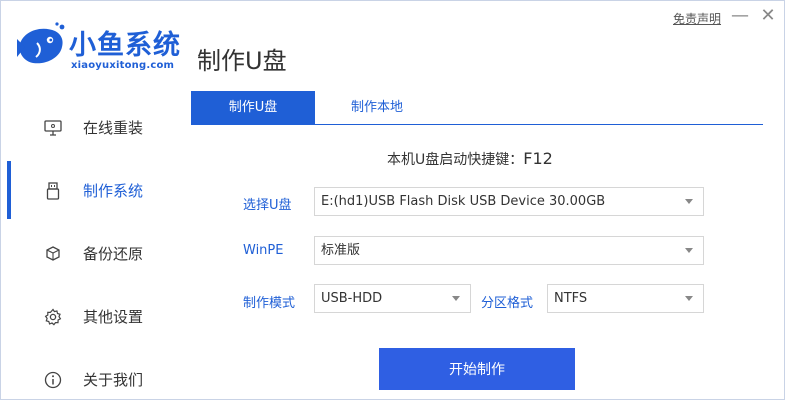 The height and width of the screenshot is (400, 785). I want to click on mode-select-label: 制作模式, so click(269, 303).